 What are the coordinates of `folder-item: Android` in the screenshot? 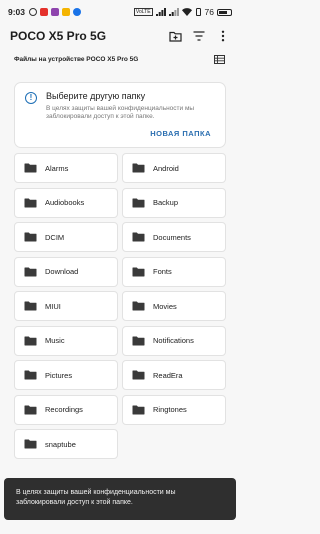 It's located at (174, 168).